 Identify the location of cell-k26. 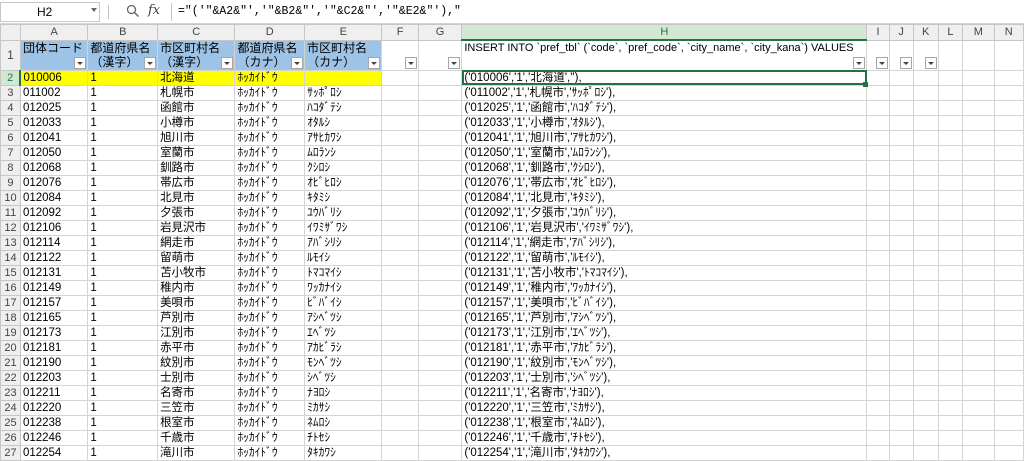
(925, 437).